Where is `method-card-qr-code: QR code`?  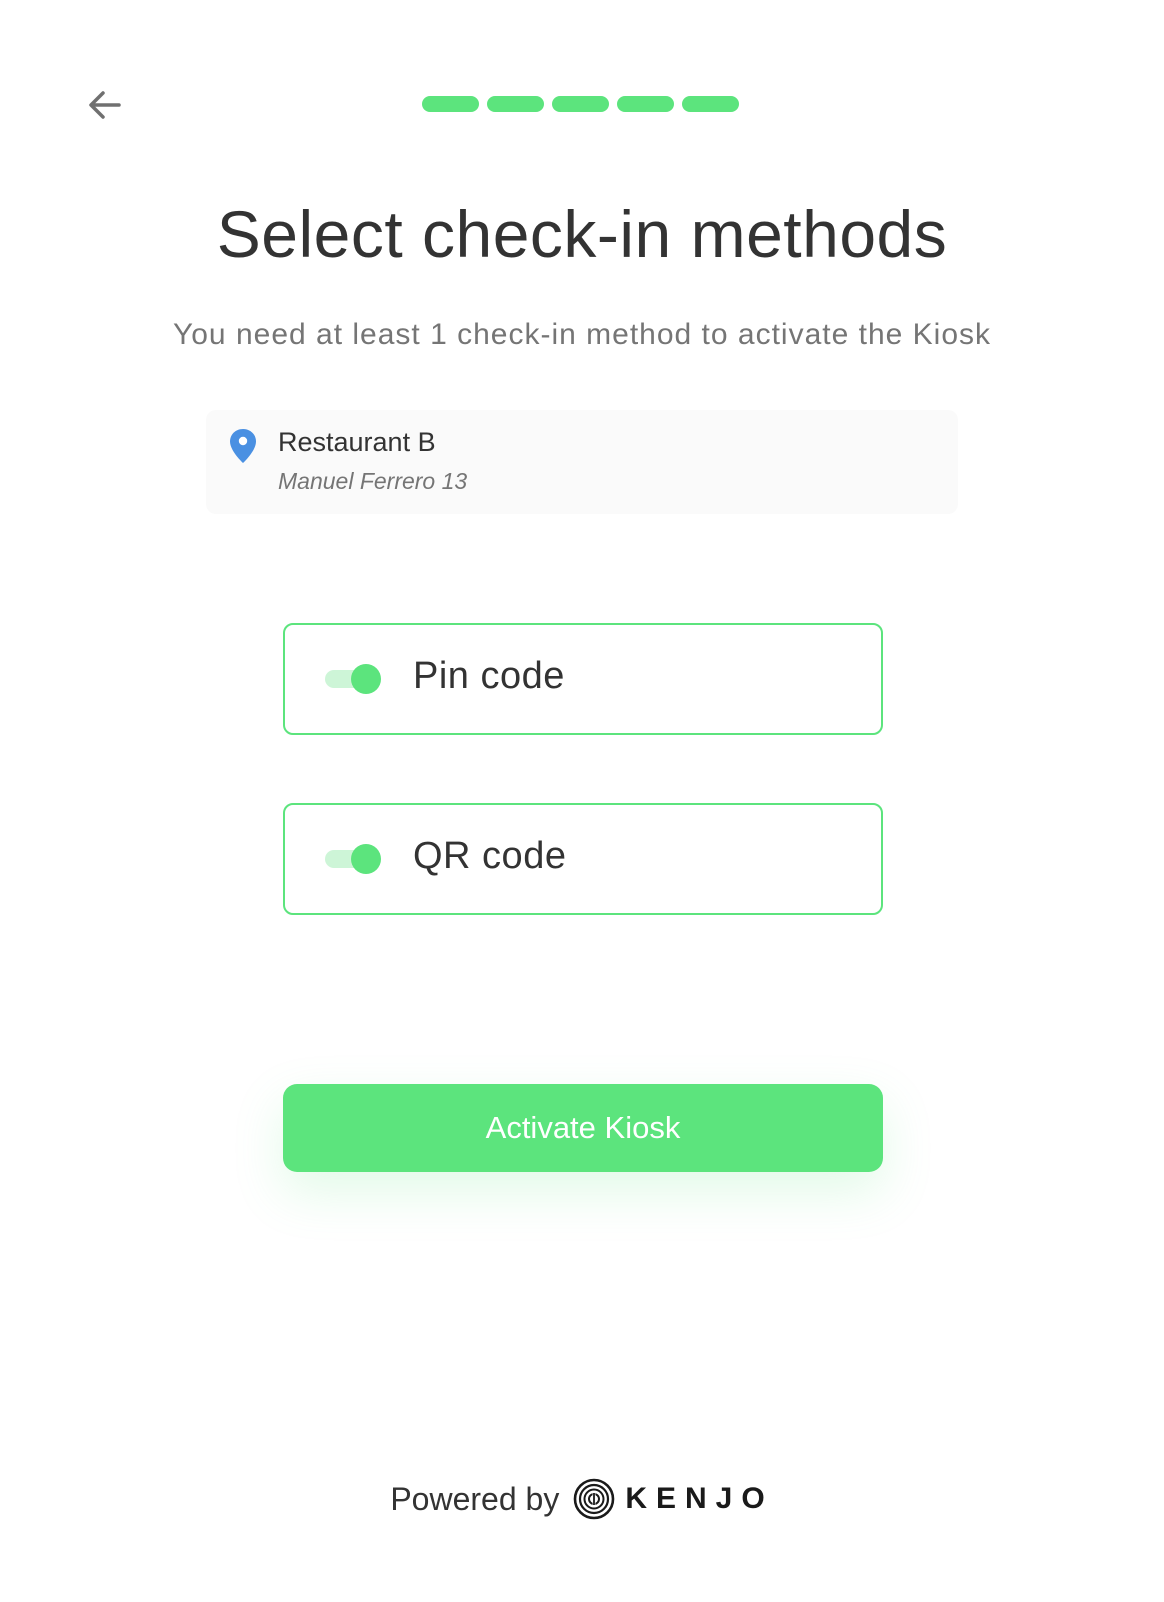 method-card-qr-code: QR code is located at coordinates (583, 859).